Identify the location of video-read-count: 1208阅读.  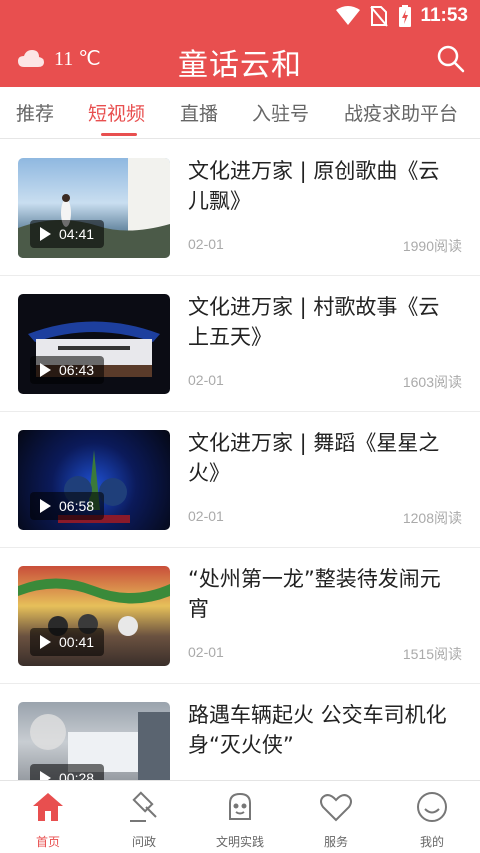
(432, 518).